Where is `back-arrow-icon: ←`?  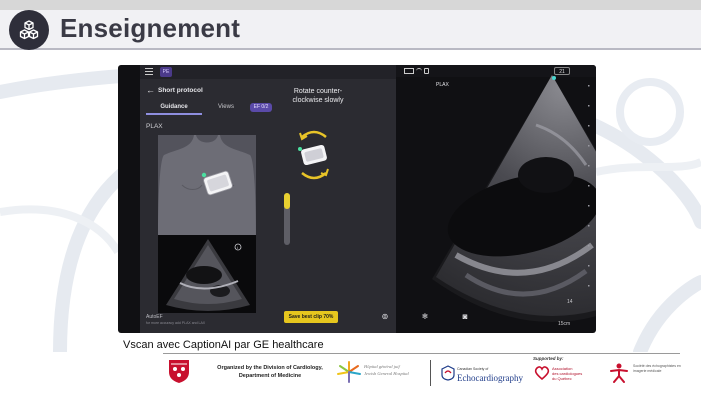 back-arrow-icon: ← is located at coordinates (150, 90).